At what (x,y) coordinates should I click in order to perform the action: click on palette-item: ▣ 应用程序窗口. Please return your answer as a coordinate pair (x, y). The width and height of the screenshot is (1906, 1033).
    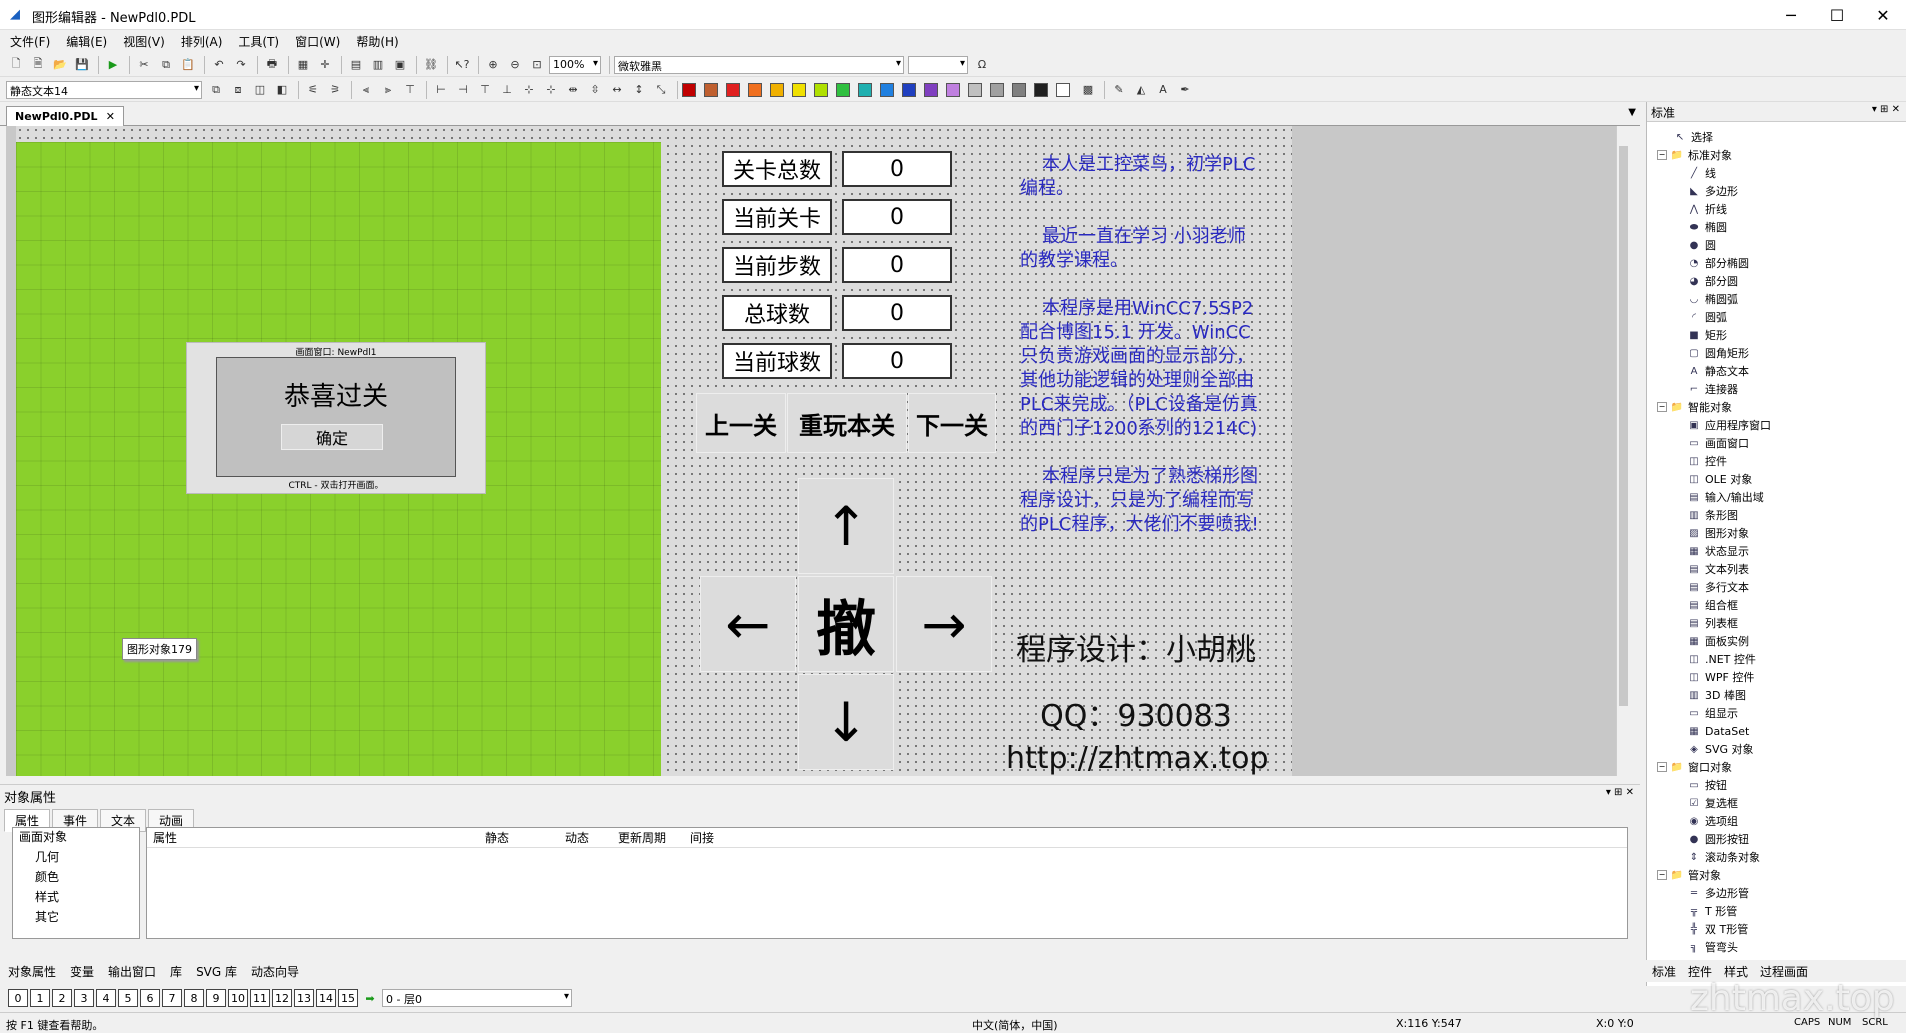
    Looking at the image, I should click on (1773, 425).